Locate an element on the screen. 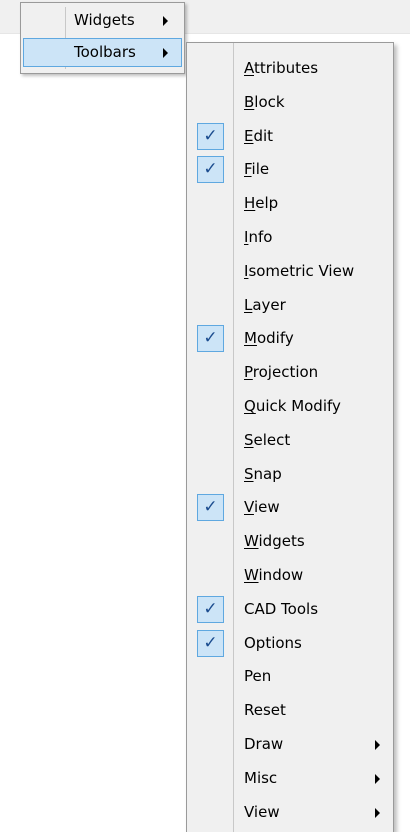 This screenshot has height=832, width=410. menu-item-label: Pen is located at coordinates (257, 676).